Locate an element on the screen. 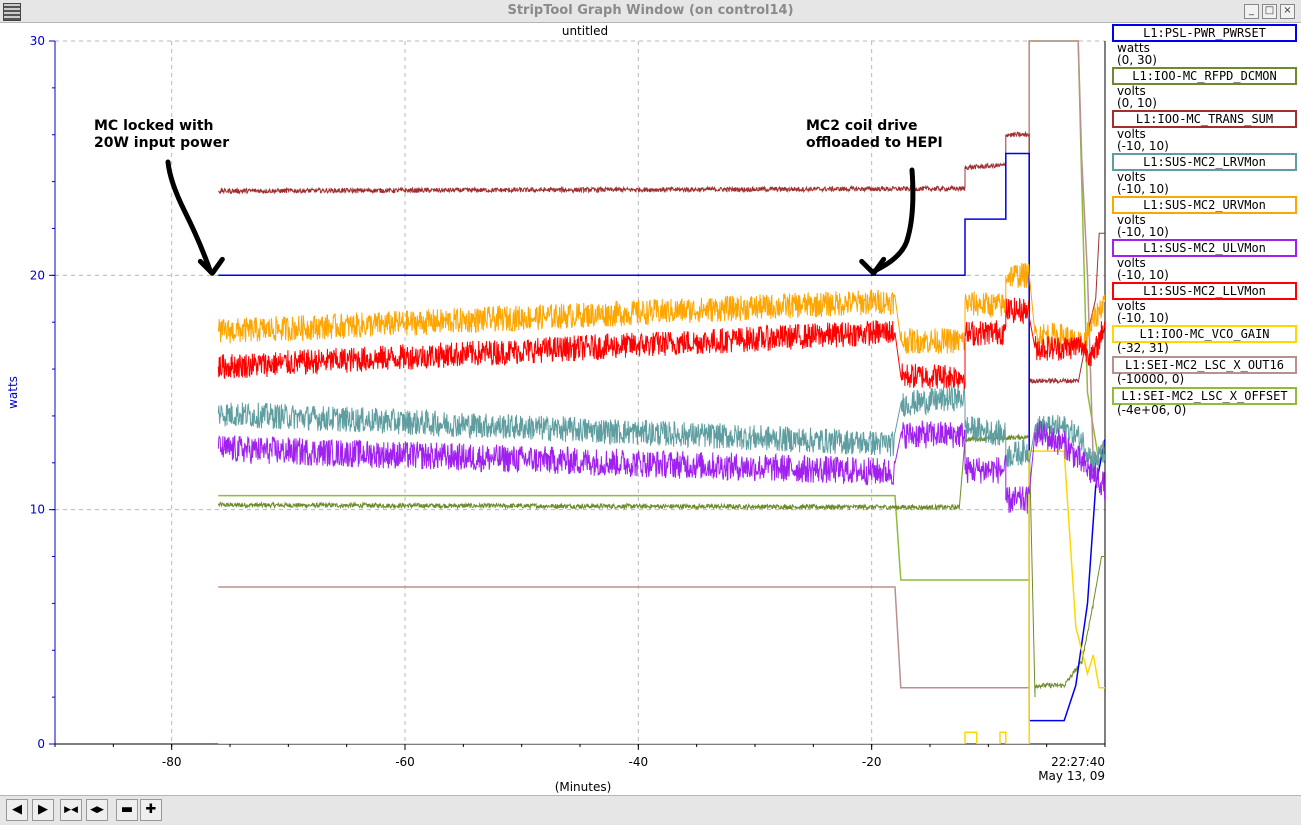 This screenshot has width=1301, height=825. legend-series-name: L1:SUS-MC2_ULVMon is located at coordinates (1204, 248).